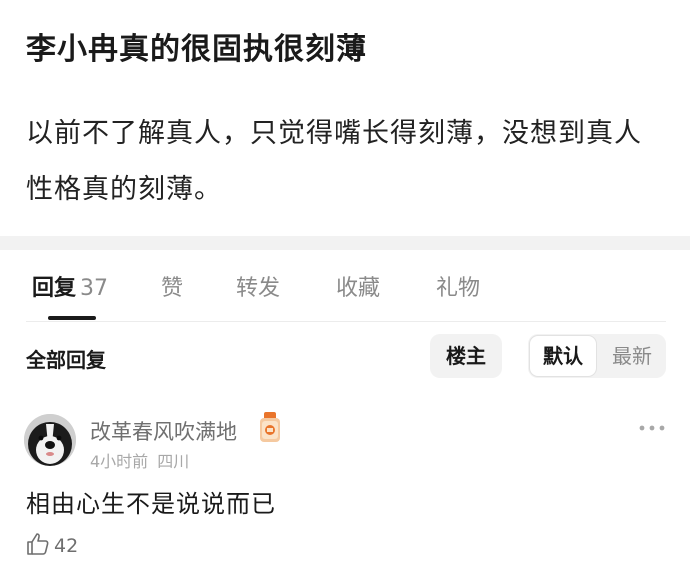  I want to click on comment-text: 相由心生不是说说而已, so click(151, 504).